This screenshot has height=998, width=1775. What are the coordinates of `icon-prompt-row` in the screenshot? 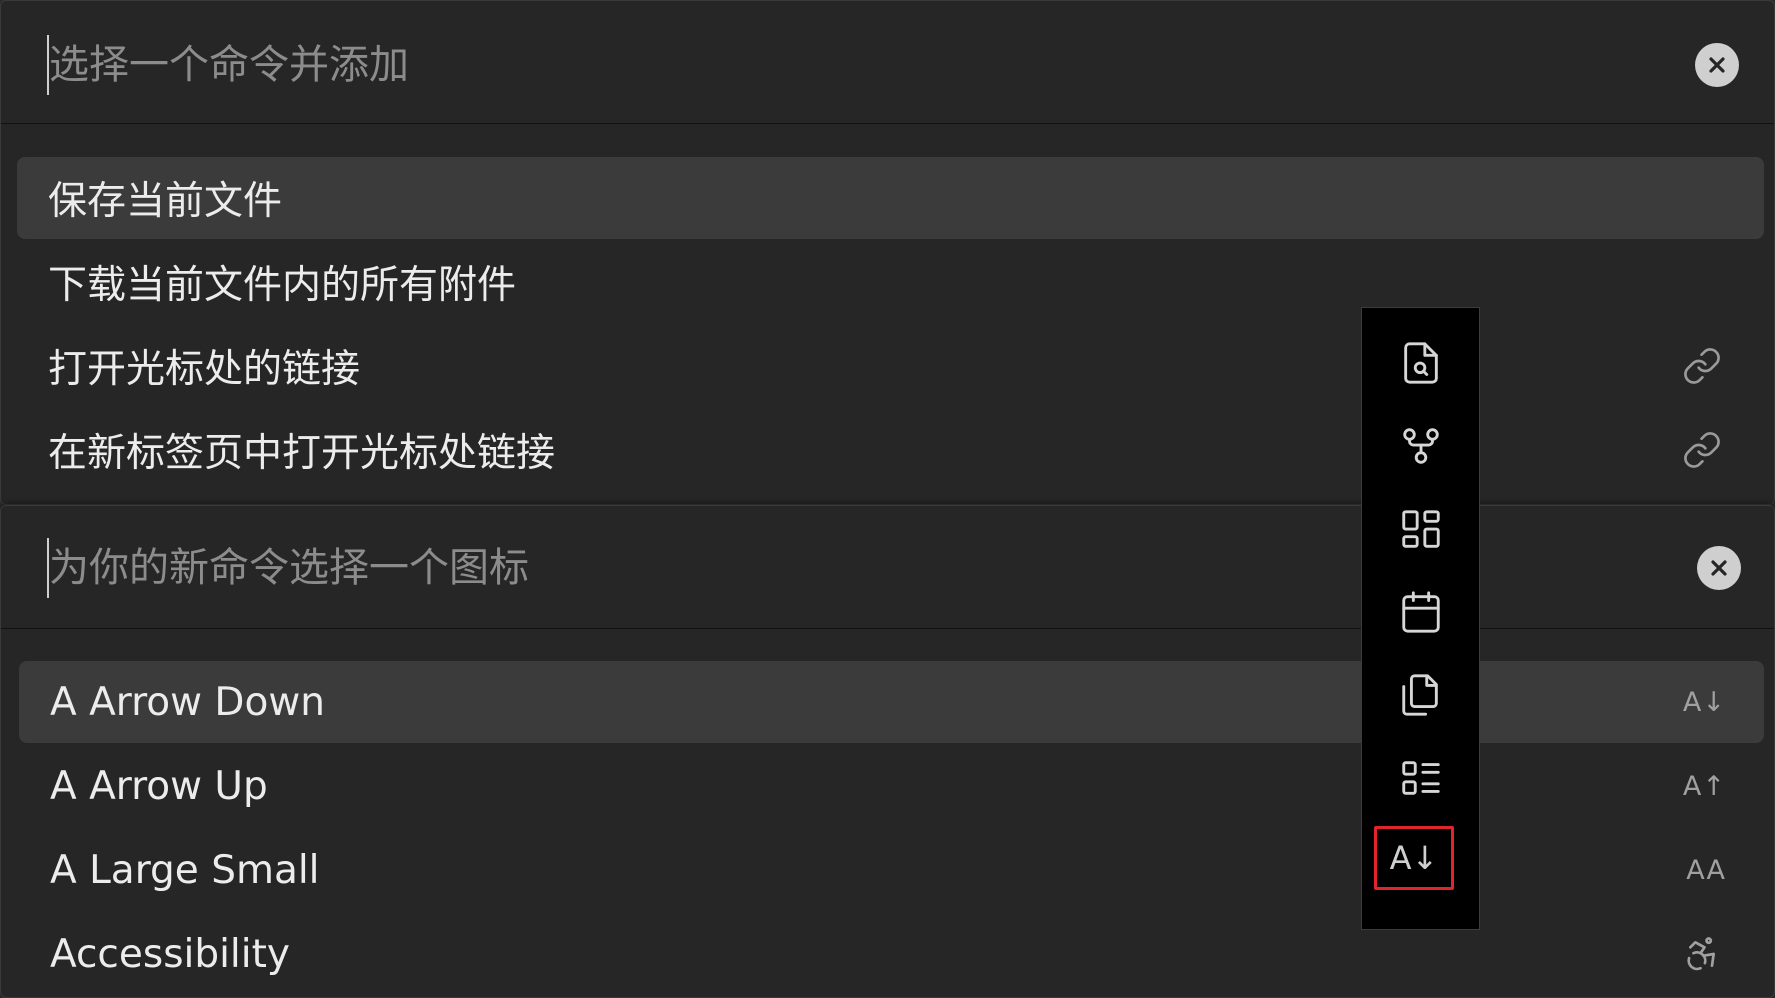 It's located at (887, 567).